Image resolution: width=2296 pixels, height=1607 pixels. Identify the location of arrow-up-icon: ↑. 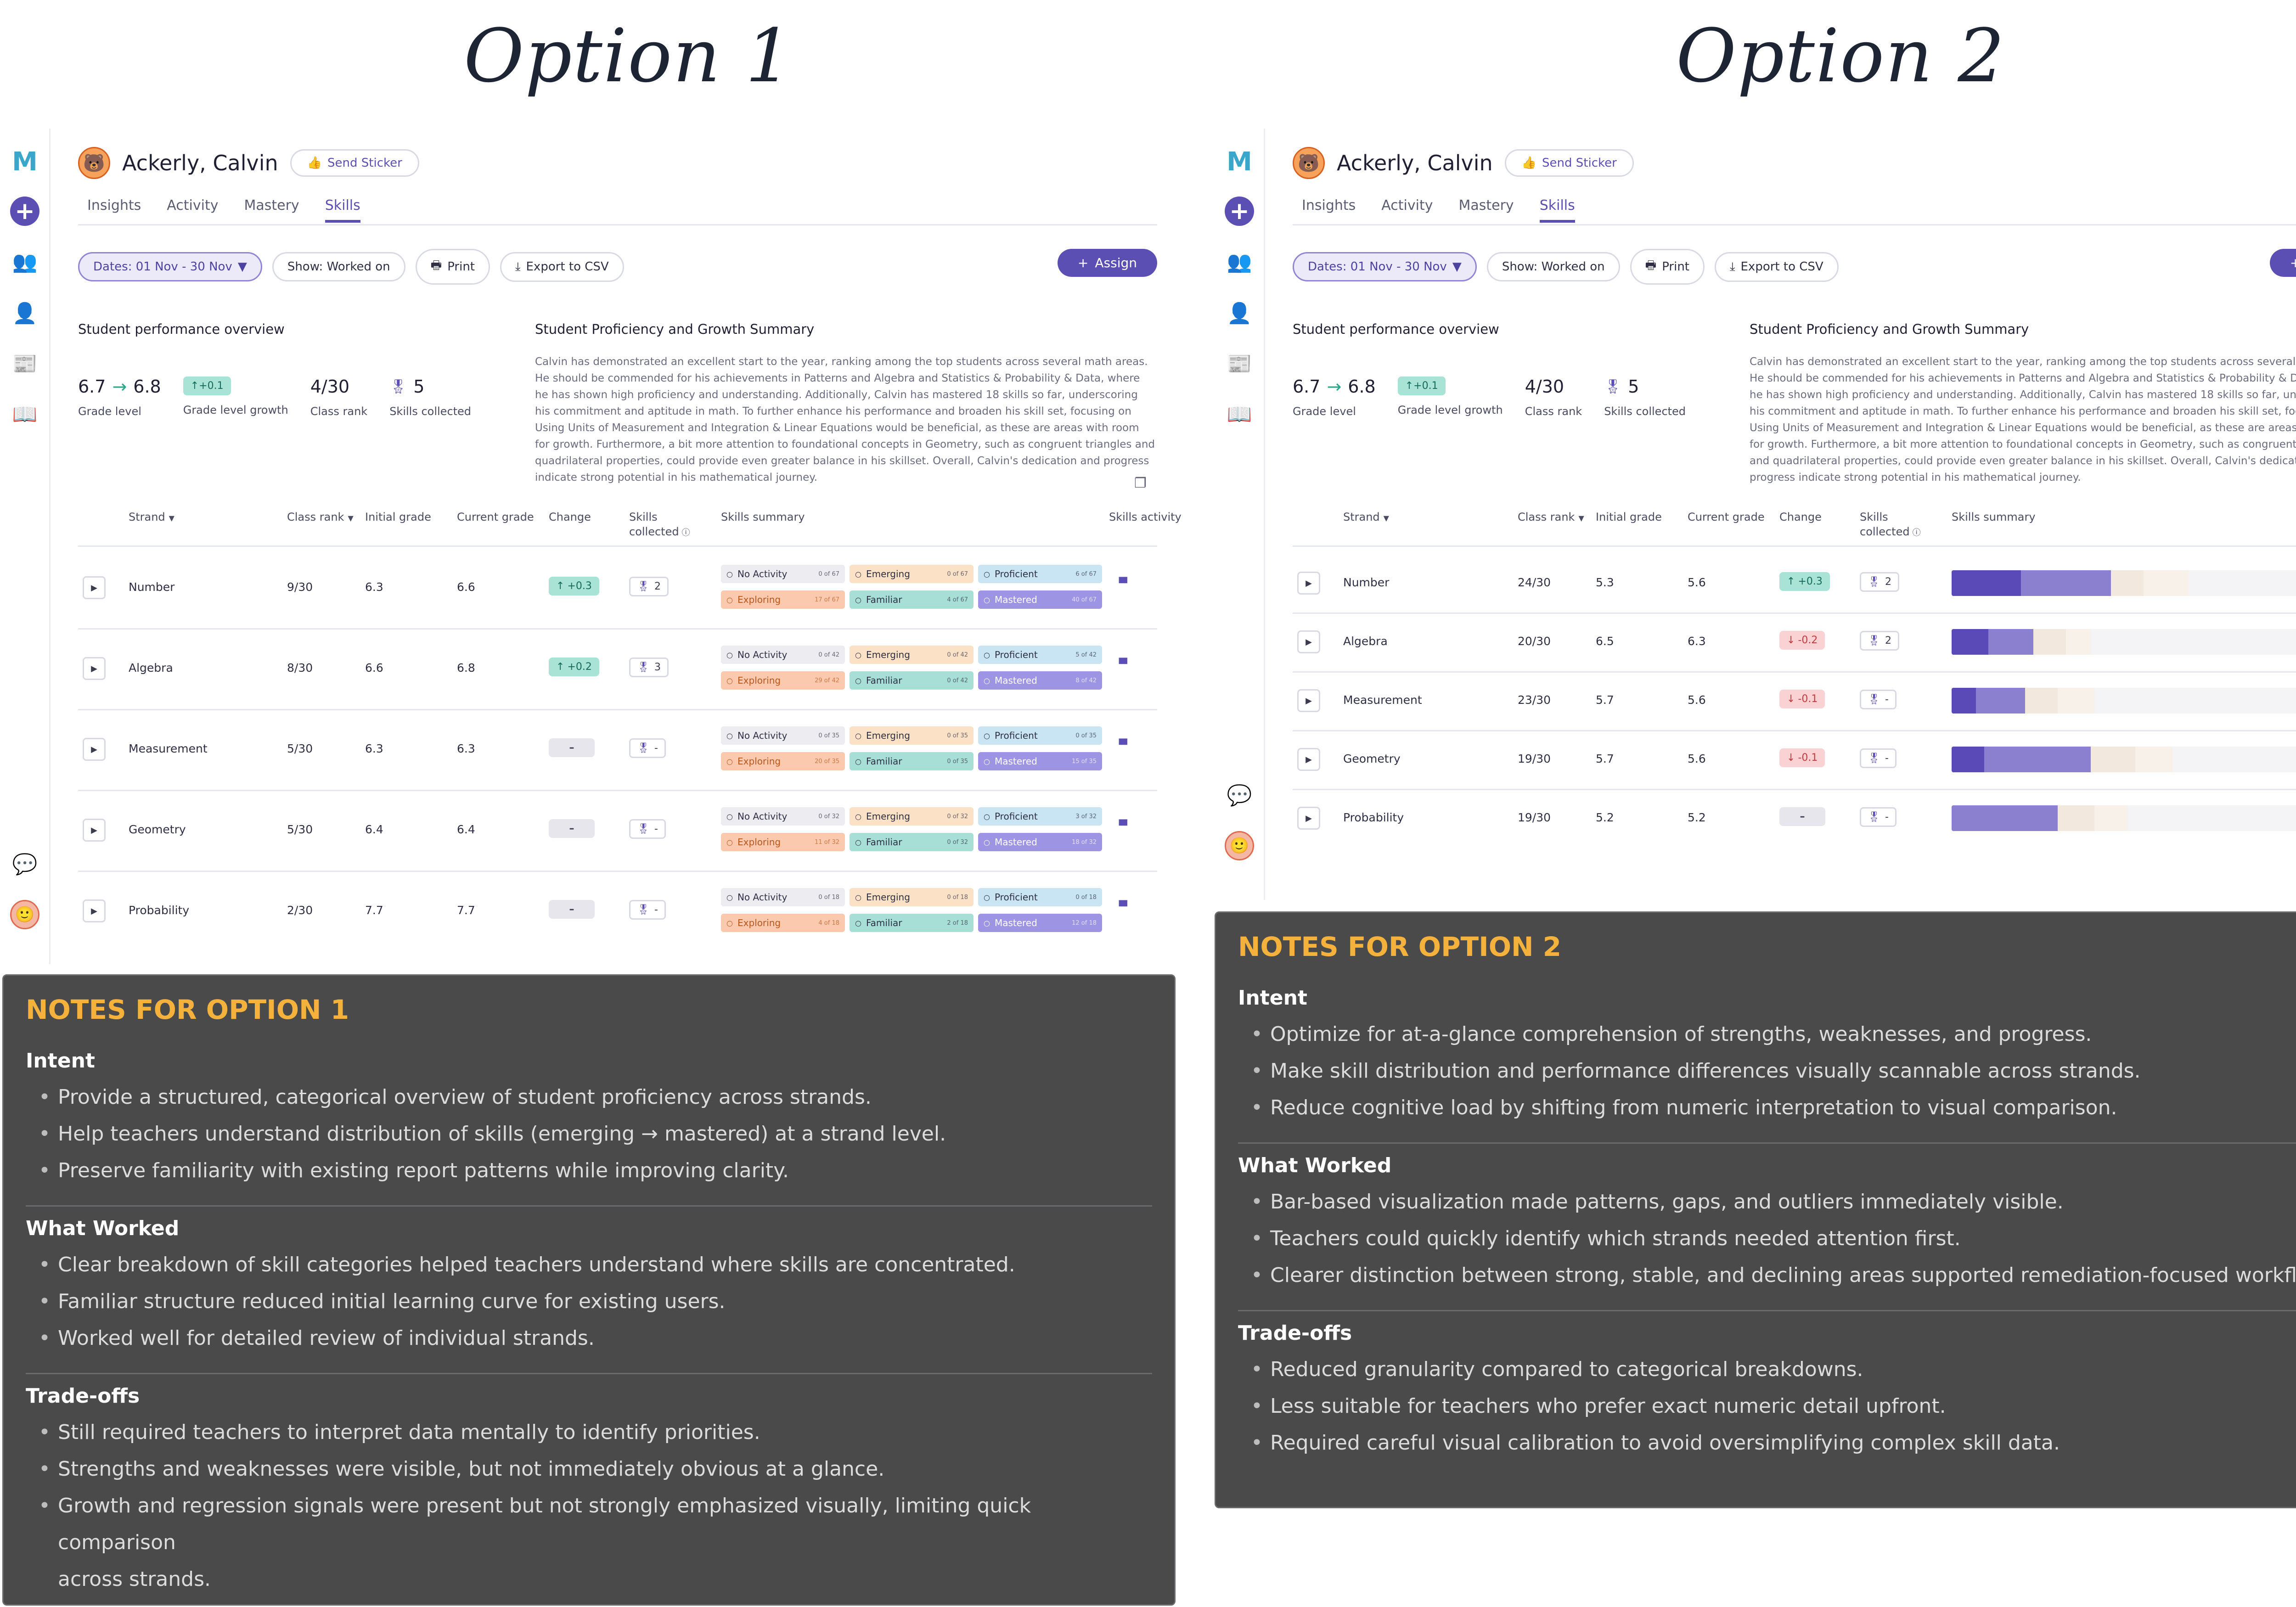
(194, 386).